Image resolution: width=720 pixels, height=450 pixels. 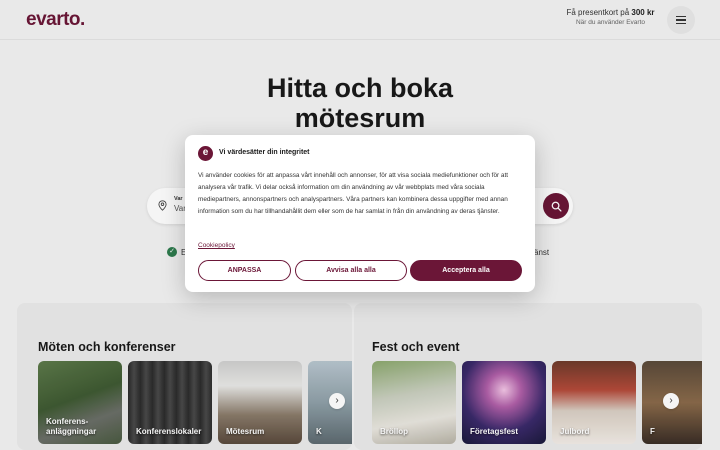 What do you see at coordinates (466, 270) in the screenshot?
I see `accept-all-button: Acceptera alla` at bounding box center [466, 270].